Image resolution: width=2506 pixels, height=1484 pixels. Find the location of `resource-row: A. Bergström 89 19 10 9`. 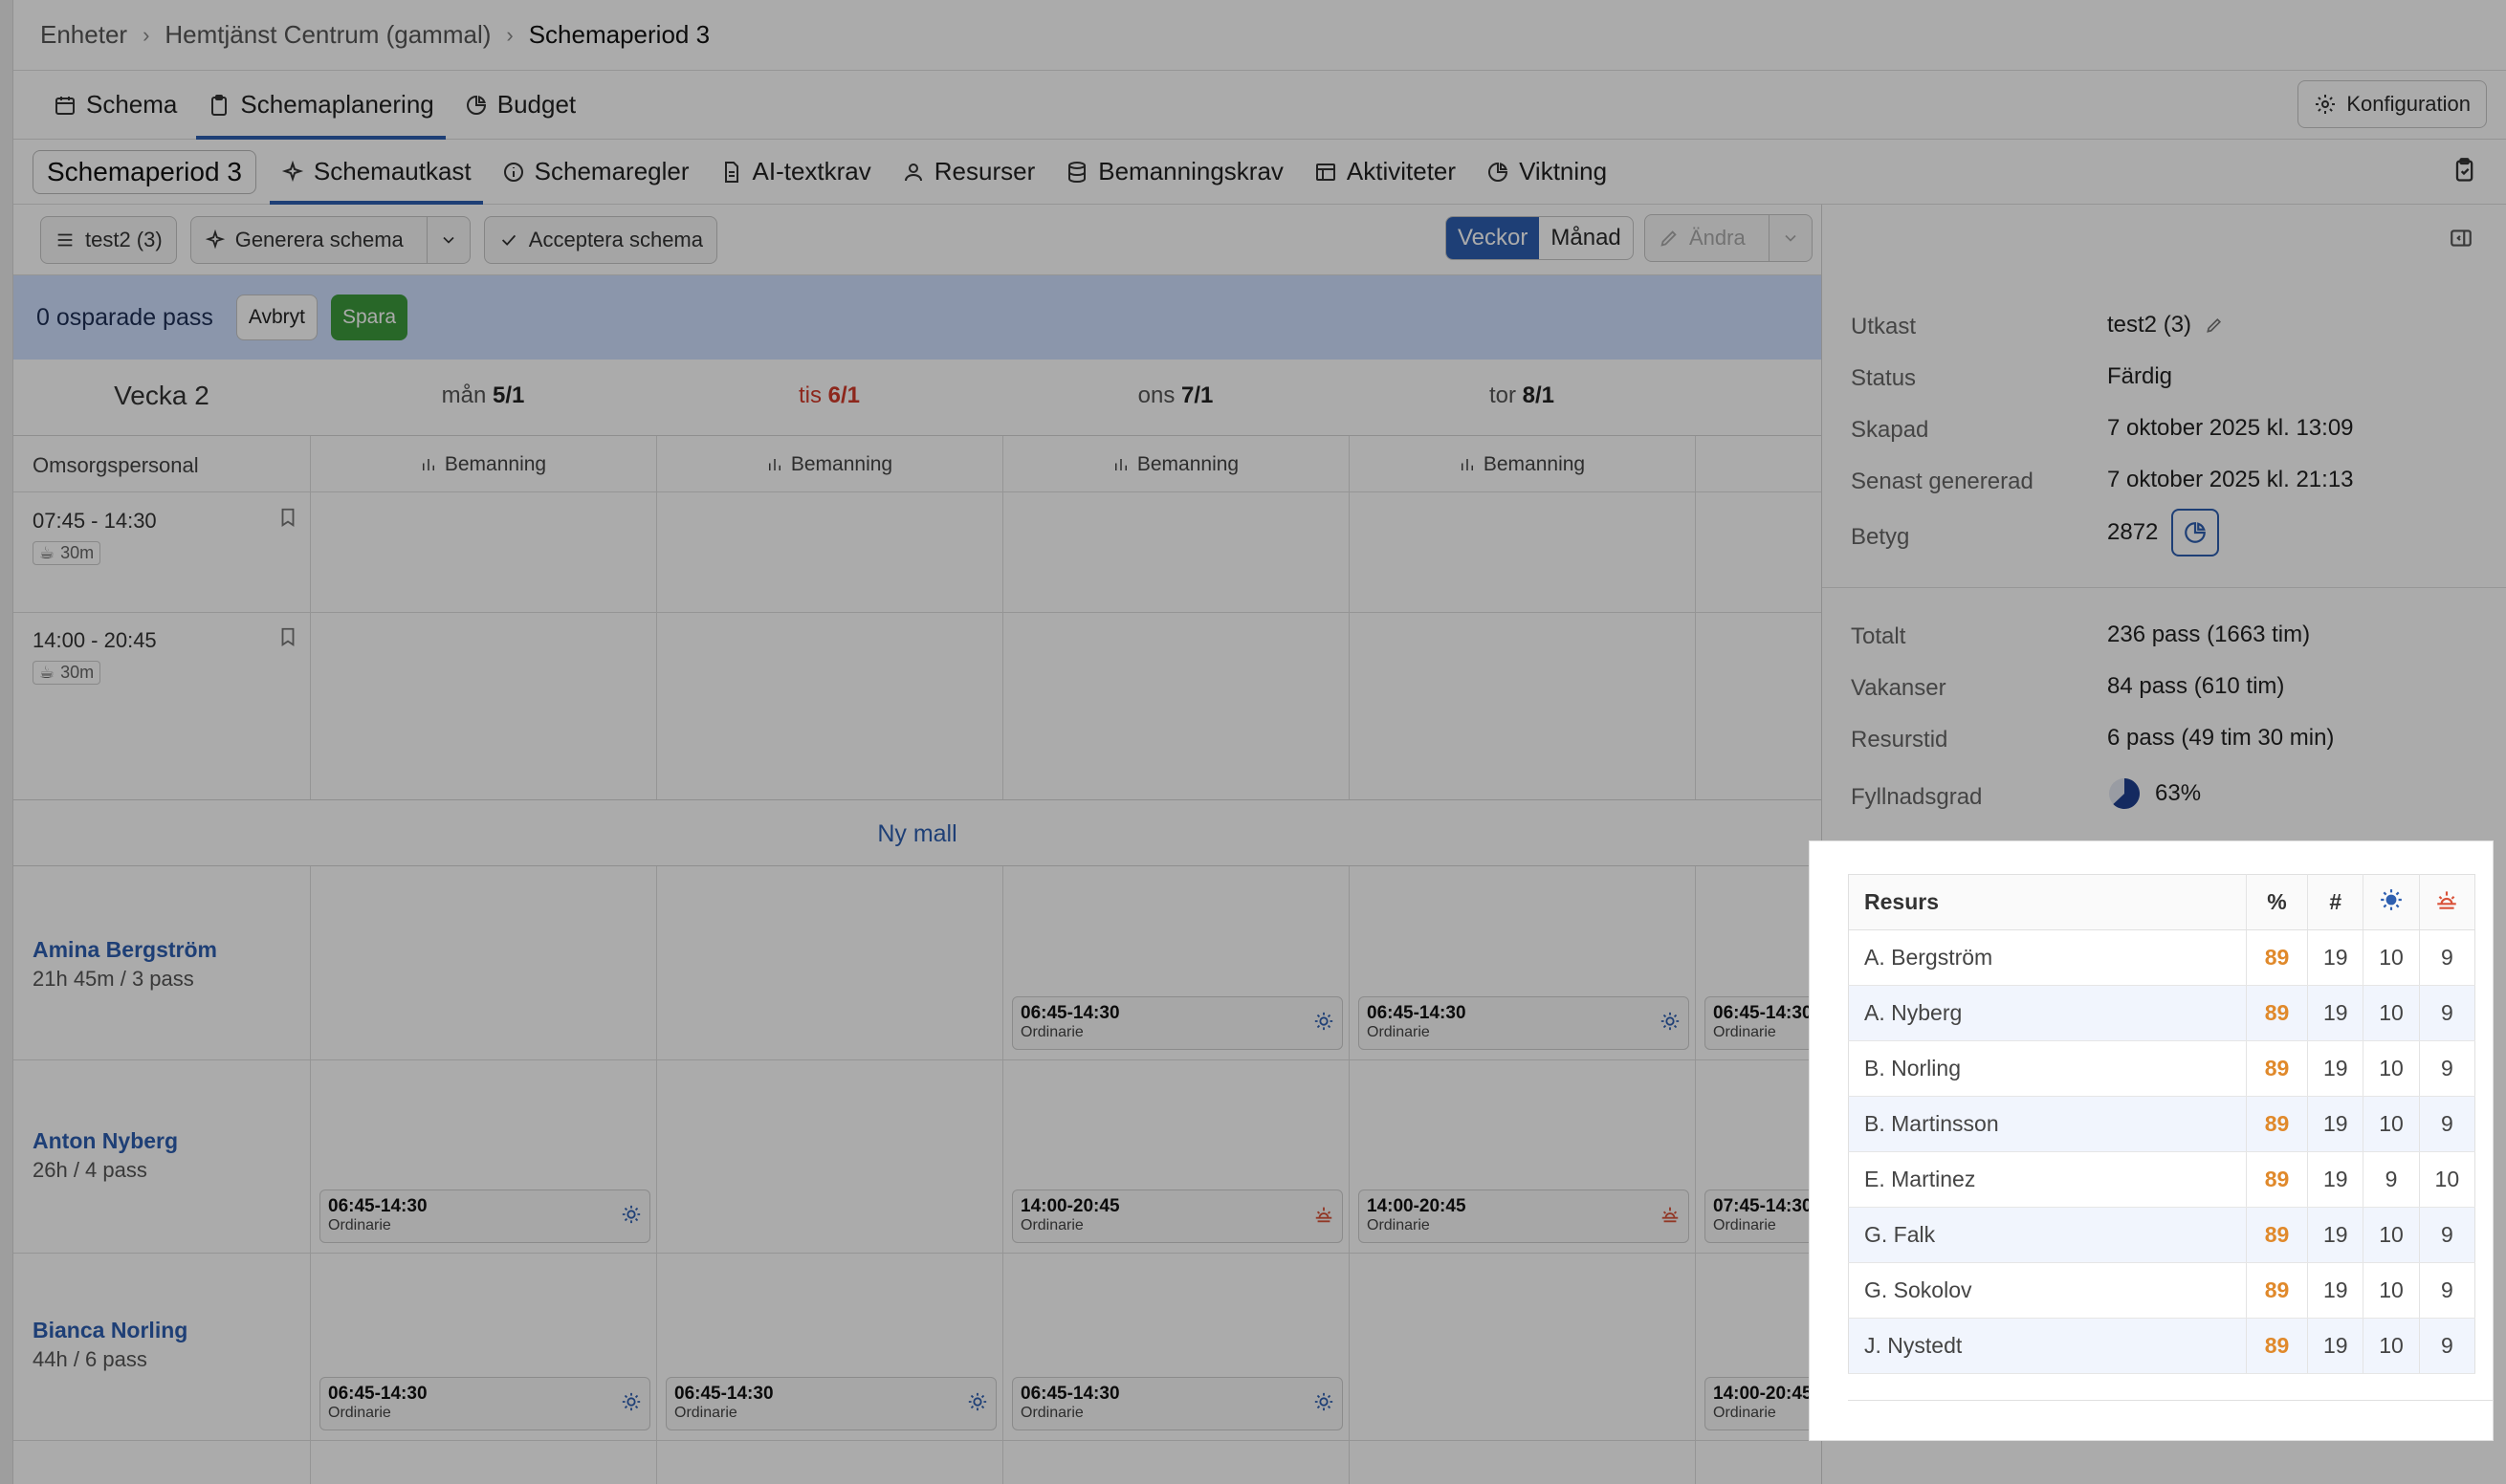

resource-row: A. Bergström 89 19 10 9 is located at coordinates (2161, 958).